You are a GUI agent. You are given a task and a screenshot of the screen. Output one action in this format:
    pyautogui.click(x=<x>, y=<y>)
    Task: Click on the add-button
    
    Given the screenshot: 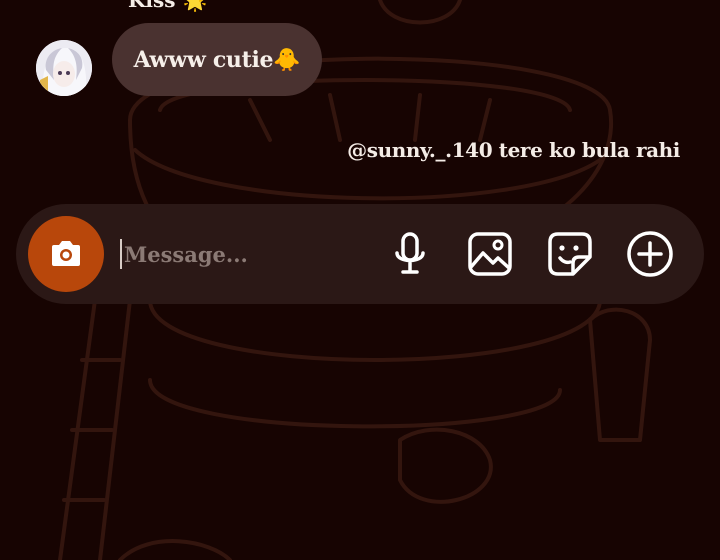 What is the action you would take?
    pyautogui.click(x=650, y=254)
    